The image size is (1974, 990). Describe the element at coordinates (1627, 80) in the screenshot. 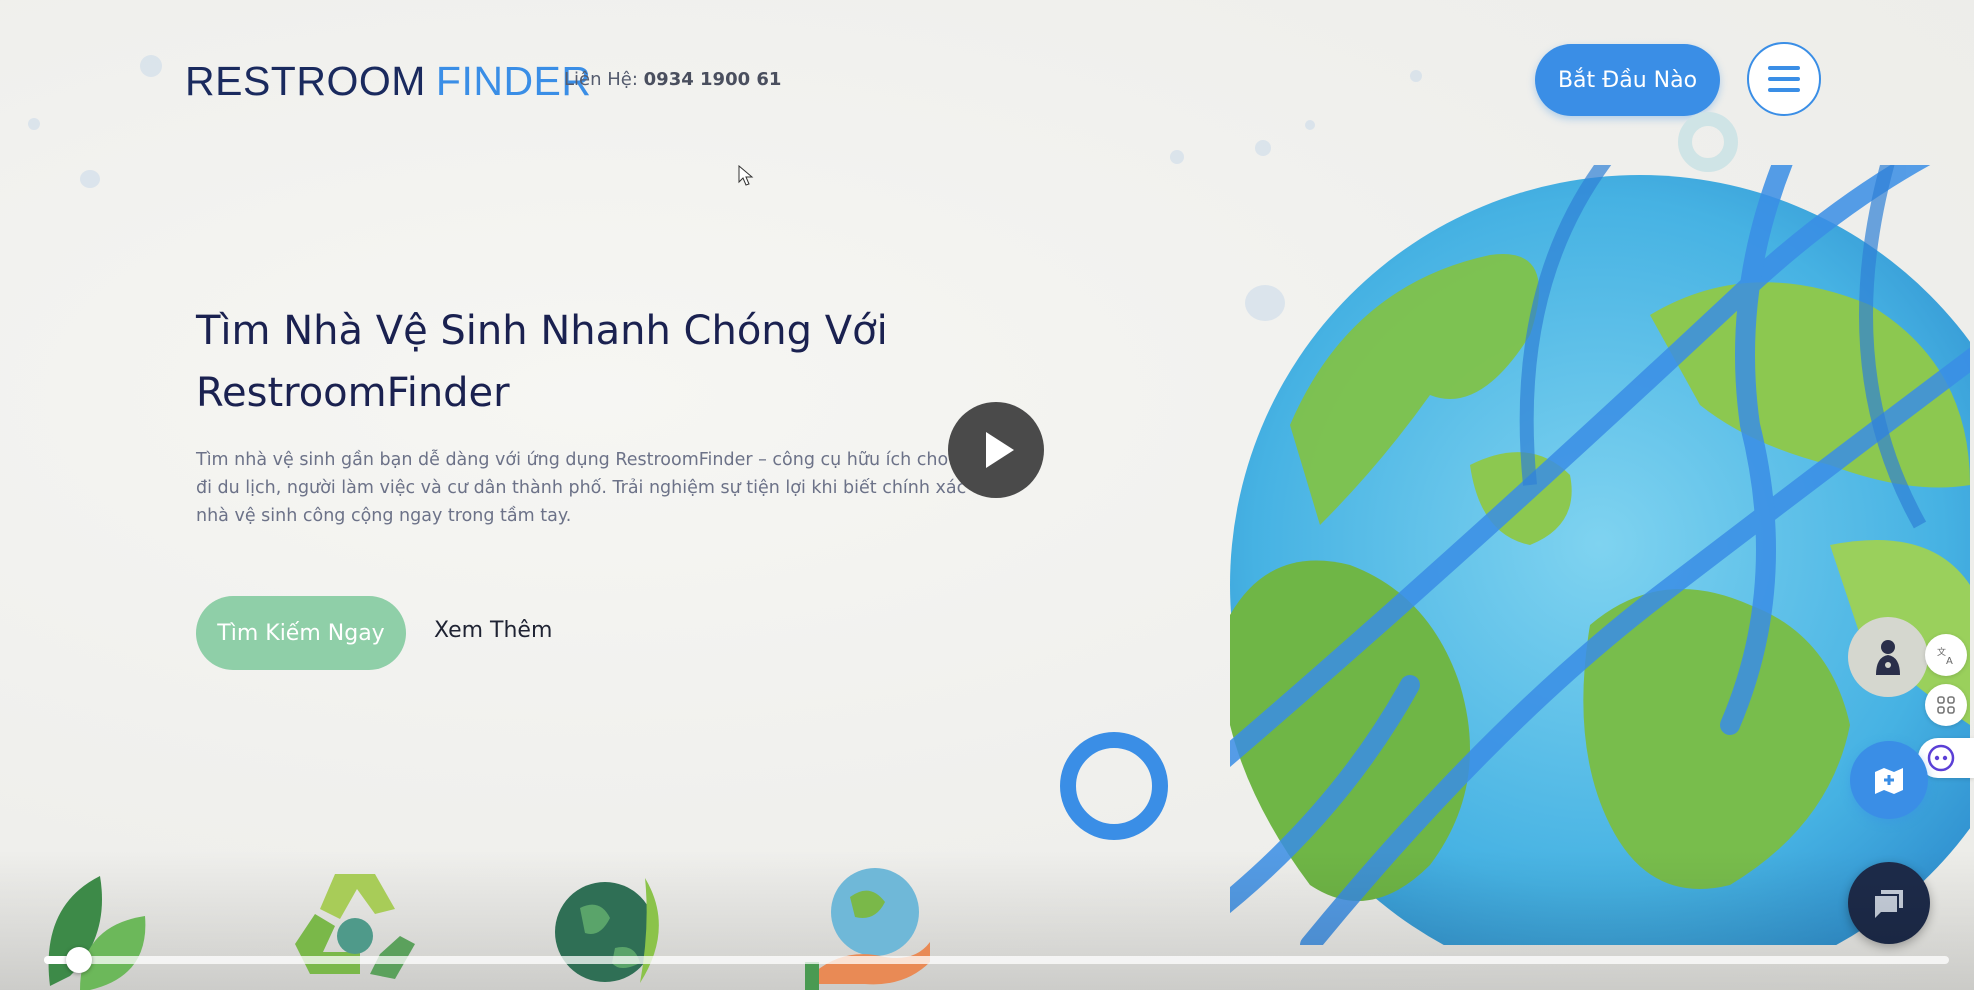

I see `start-button: Bắt Đầu Nào` at that location.